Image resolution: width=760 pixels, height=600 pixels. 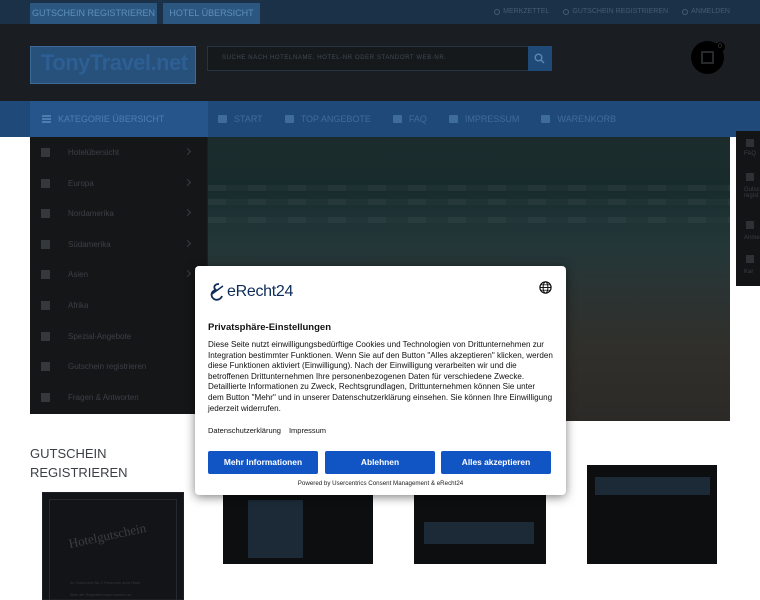 What do you see at coordinates (107, 535) in the screenshot?
I see `voucher-title: Hotelgutschein` at bounding box center [107, 535].